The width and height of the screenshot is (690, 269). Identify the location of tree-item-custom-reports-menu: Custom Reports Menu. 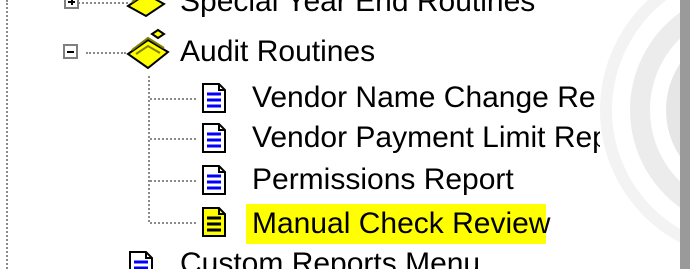
(330, 257).